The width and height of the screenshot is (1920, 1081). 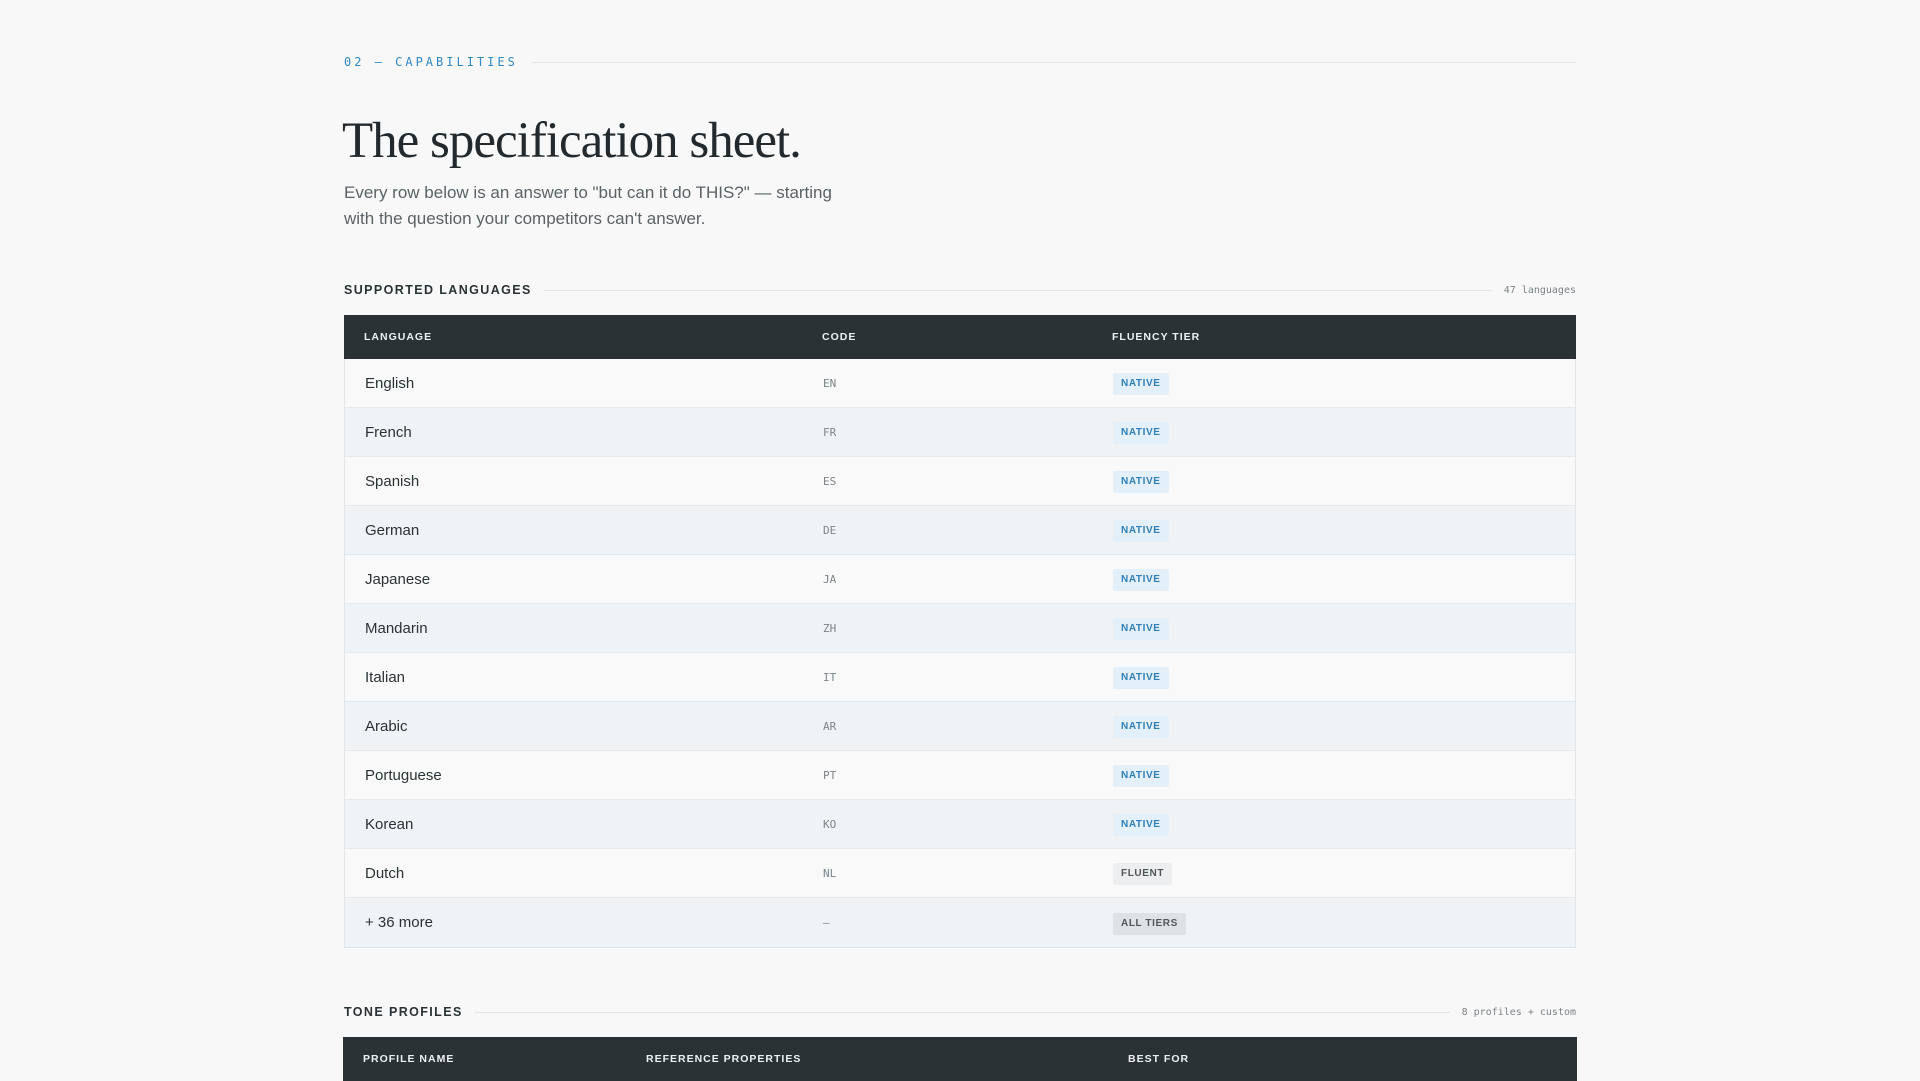 What do you see at coordinates (724, 1059) in the screenshot?
I see `column-header-reference-properties: REFERENCE PROPERTIES` at bounding box center [724, 1059].